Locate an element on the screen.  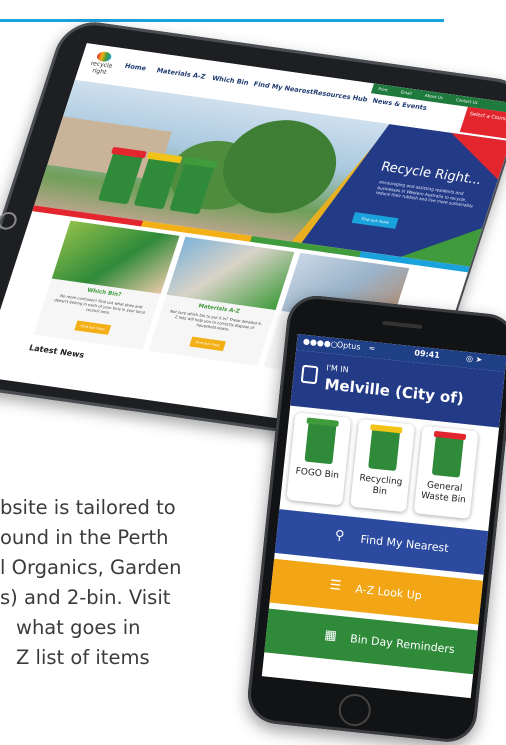
nav-home: Home is located at coordinates (135, 67).